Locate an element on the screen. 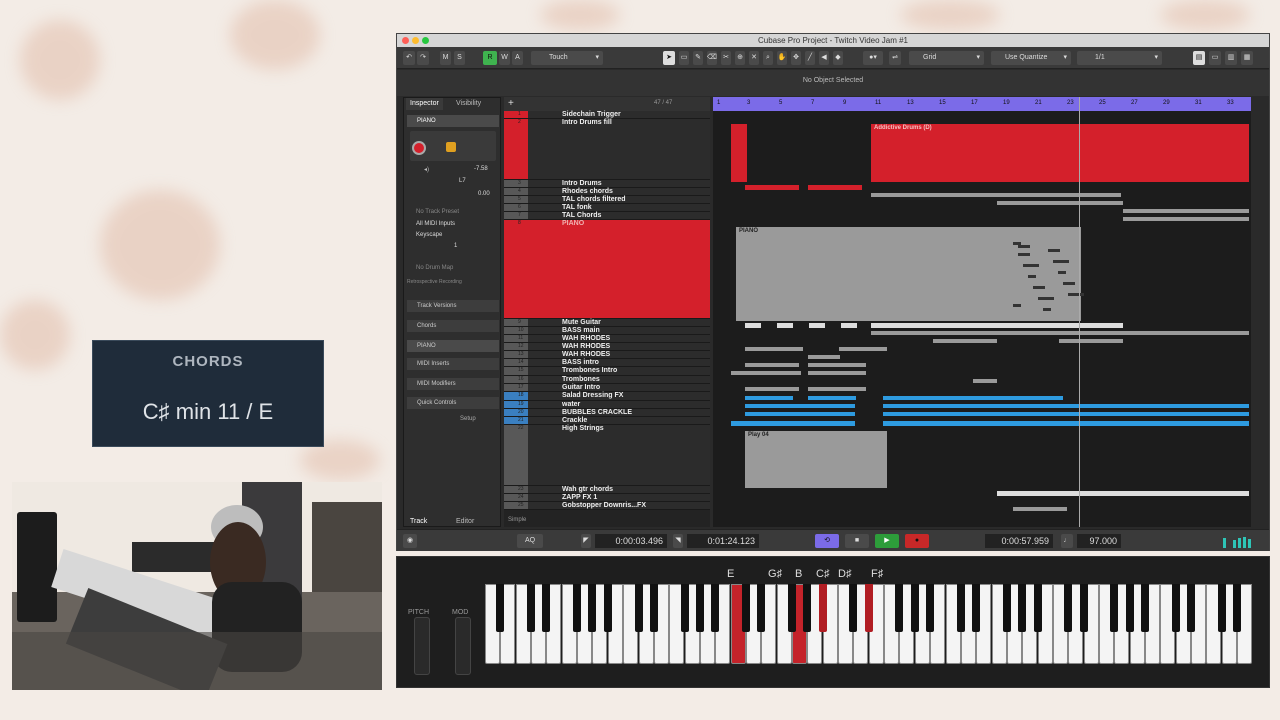  split-icon: ✂ is located at coordinates (726, 58).